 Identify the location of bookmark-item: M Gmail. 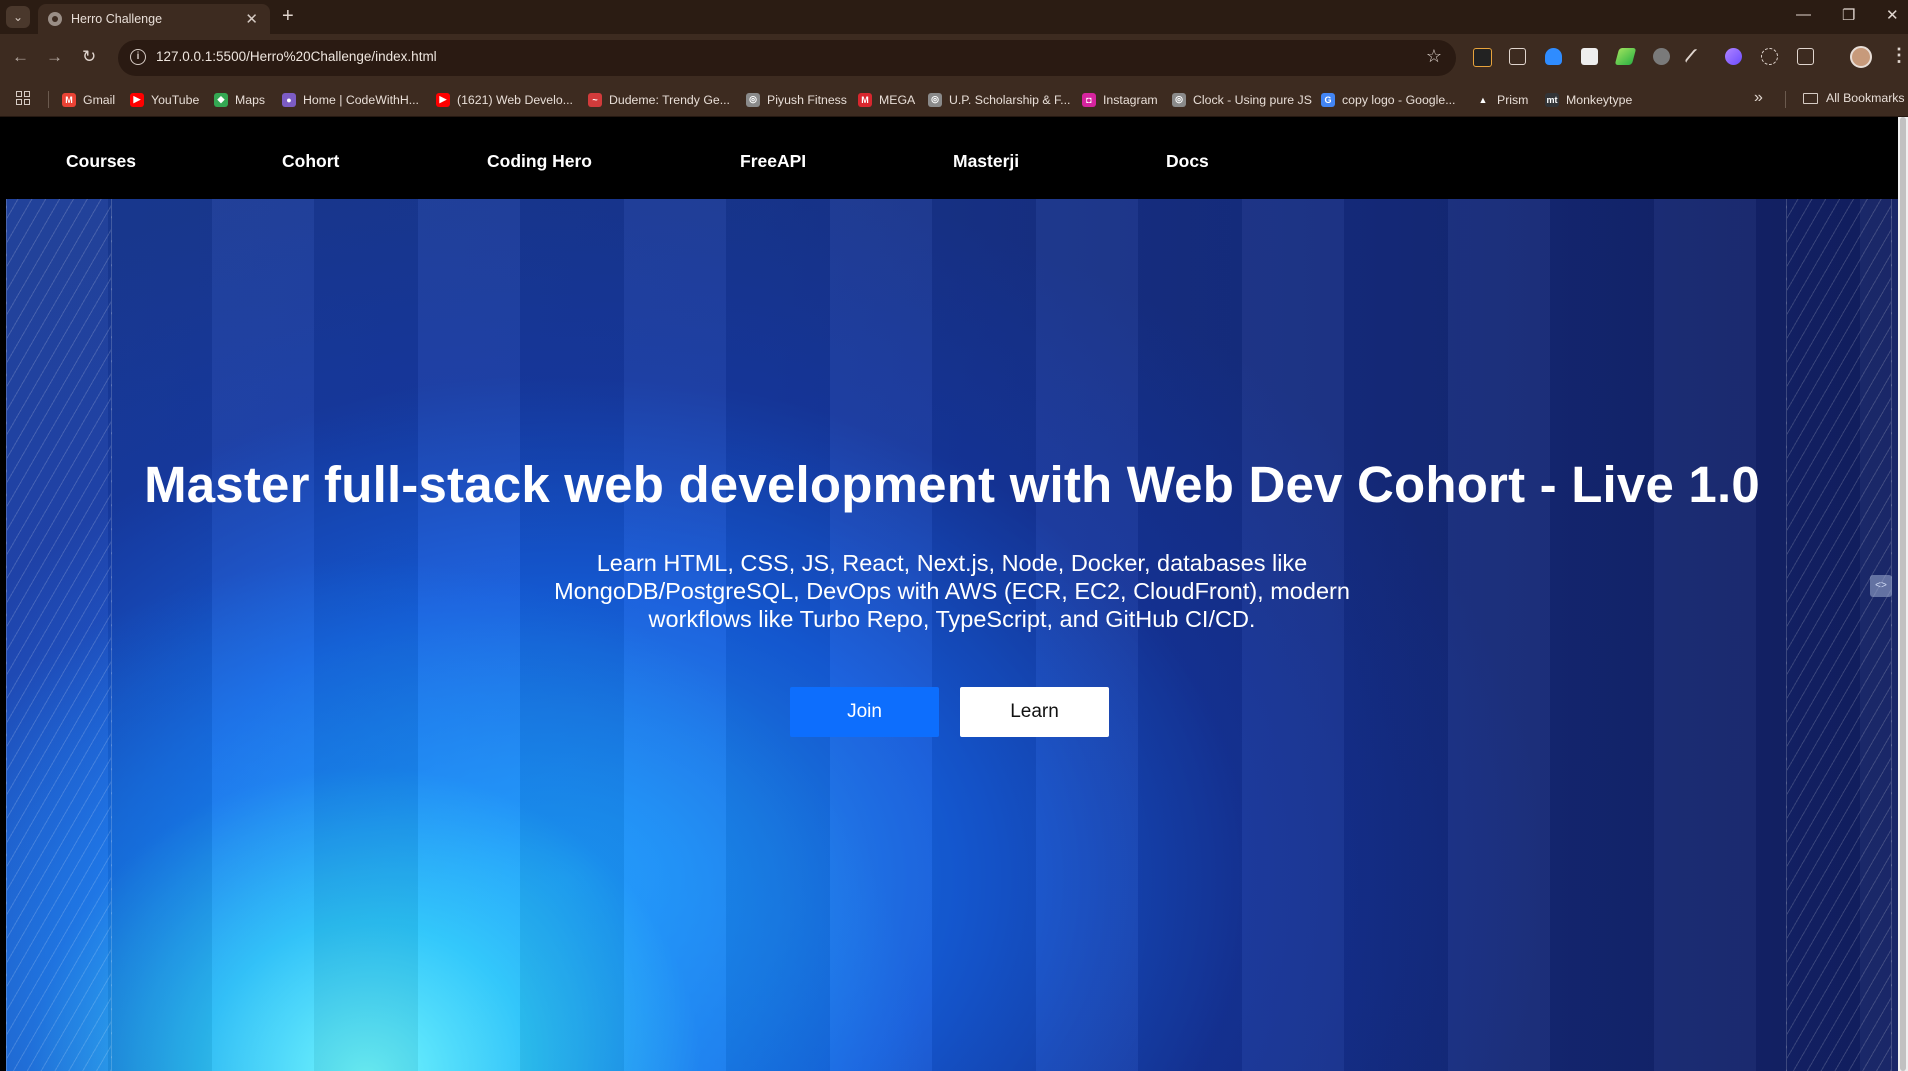
(88, 99).